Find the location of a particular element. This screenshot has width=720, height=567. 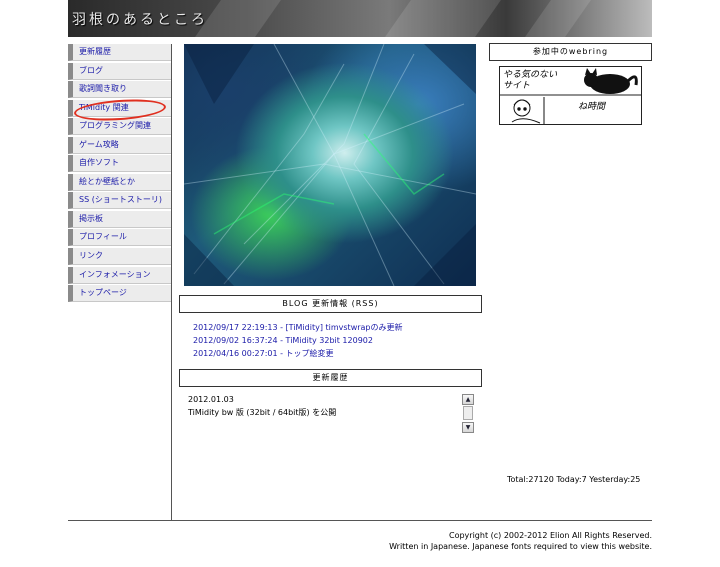

nav-item-history: 更新履歴 is located at coordinates (119, 52).